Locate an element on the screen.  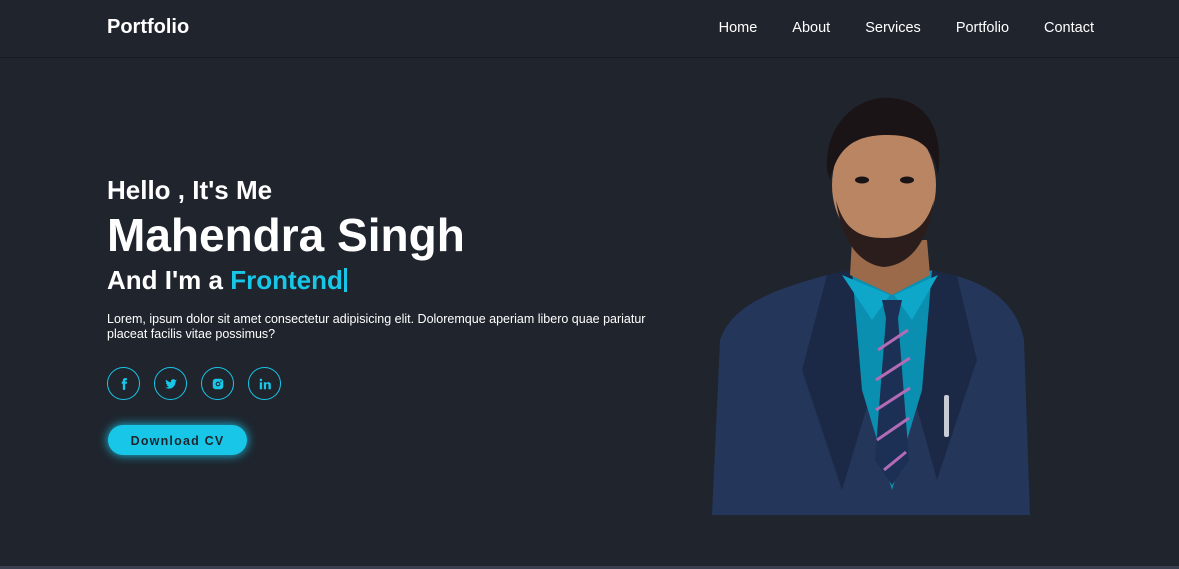
main-nav: Home About Services Portfolio Contact is located at coordinates (906, 28).